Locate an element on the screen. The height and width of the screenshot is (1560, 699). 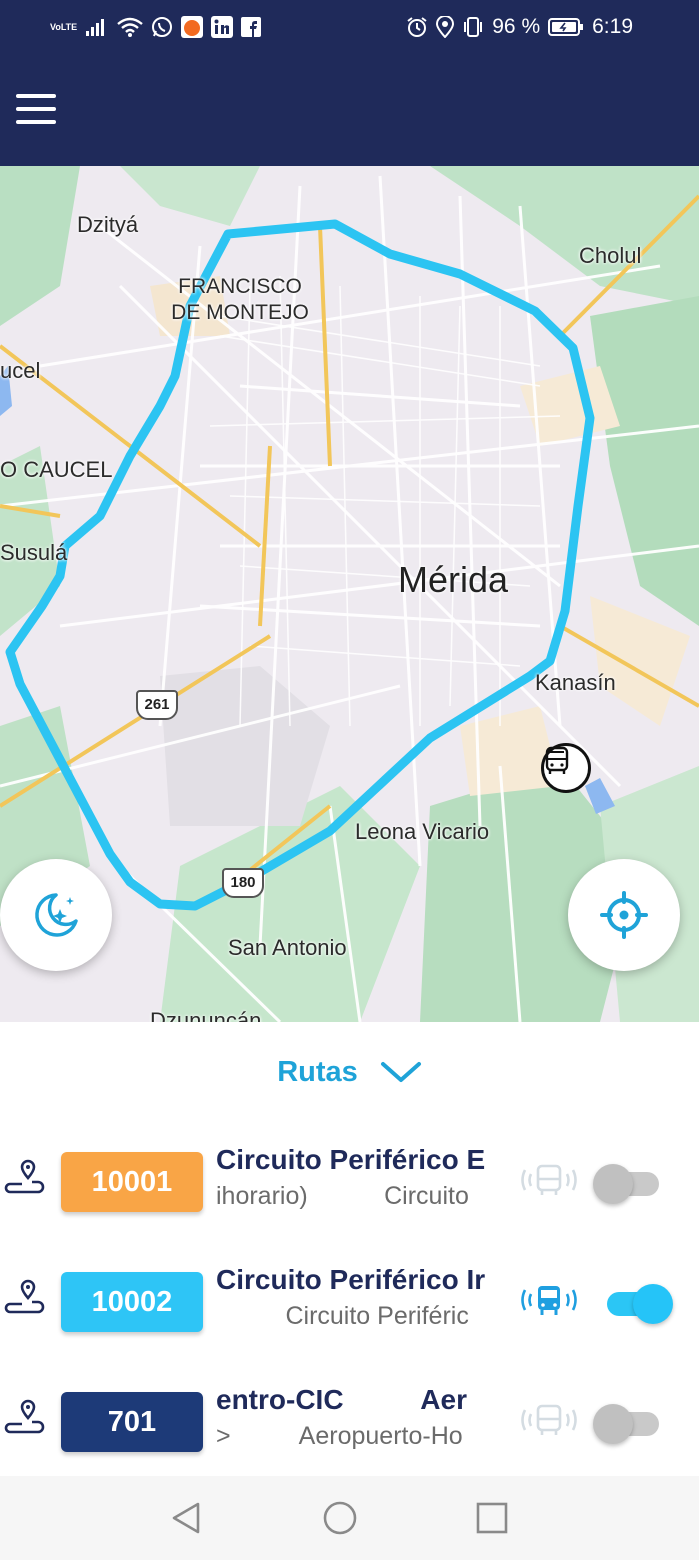
app-notification-icon is located at coordinates (192, 27).